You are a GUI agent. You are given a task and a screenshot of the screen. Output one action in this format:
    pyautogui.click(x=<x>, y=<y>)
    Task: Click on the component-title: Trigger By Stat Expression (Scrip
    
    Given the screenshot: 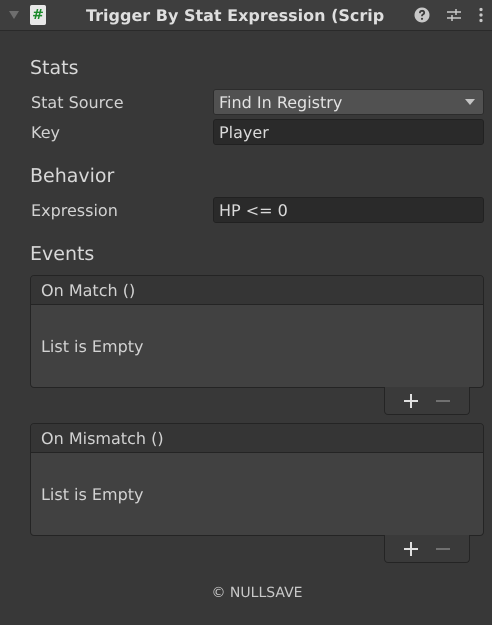 What is the action you would take?
    pyautogui.click(x=236, y=15)
    